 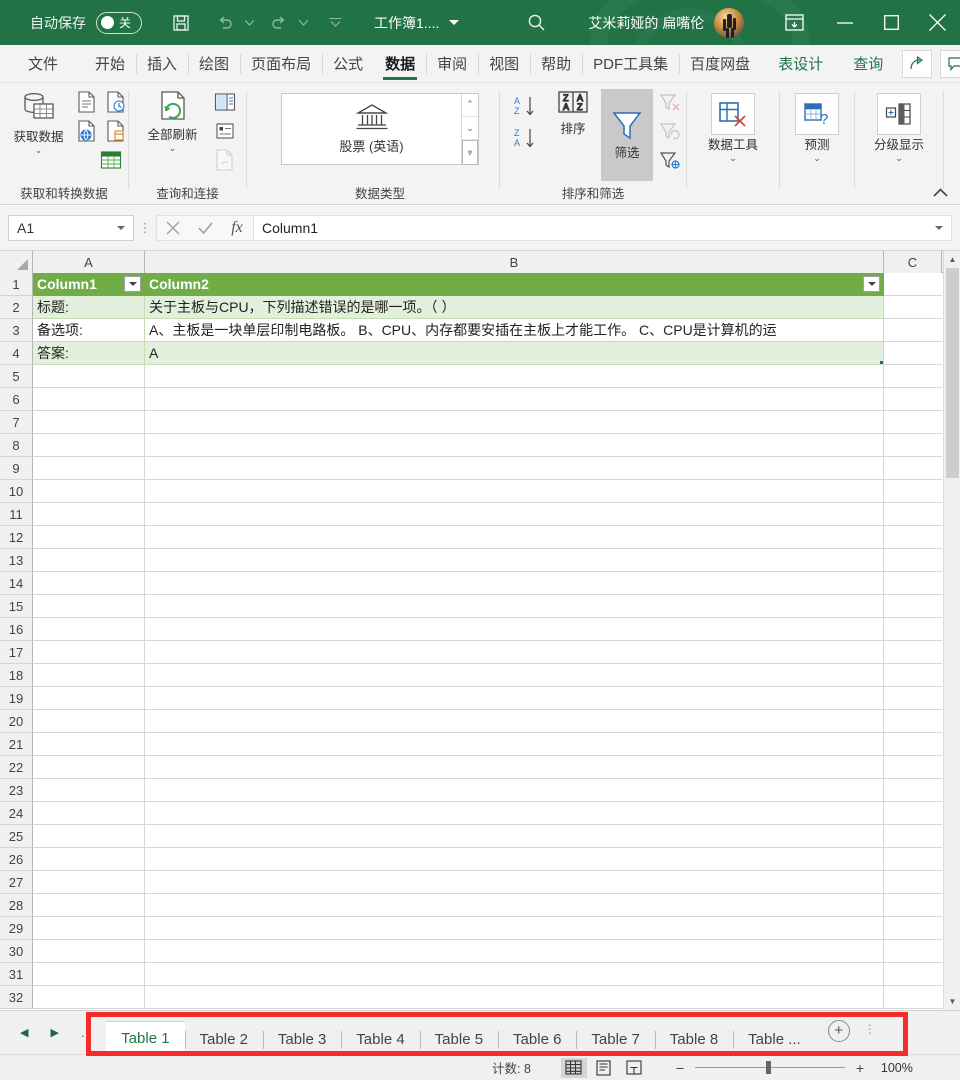 I want to click on ribbon-display-options-icon, so click(x=794, y=22).